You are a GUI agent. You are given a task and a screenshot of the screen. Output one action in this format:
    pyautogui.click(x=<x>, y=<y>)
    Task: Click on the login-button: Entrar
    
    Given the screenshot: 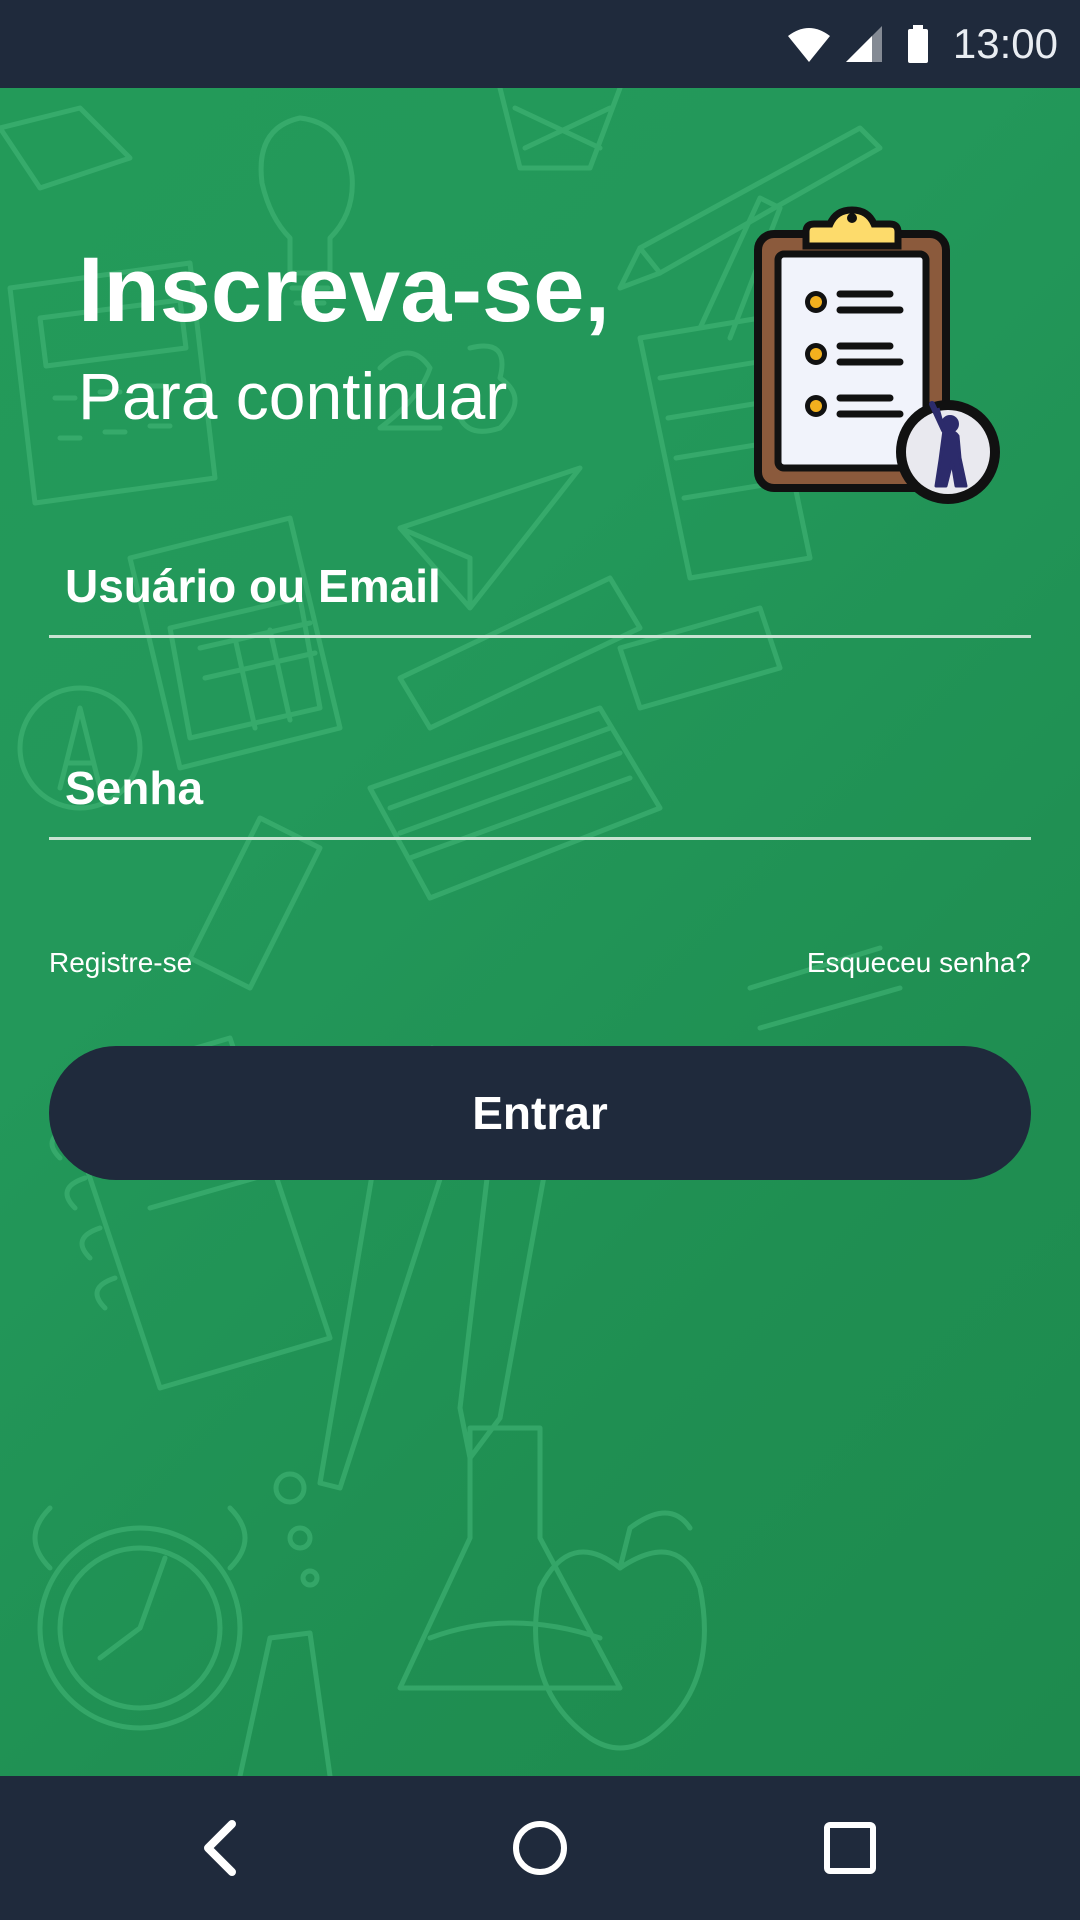 What is the action you would take?
    pyautogui.click(x=540, y=1113)
    